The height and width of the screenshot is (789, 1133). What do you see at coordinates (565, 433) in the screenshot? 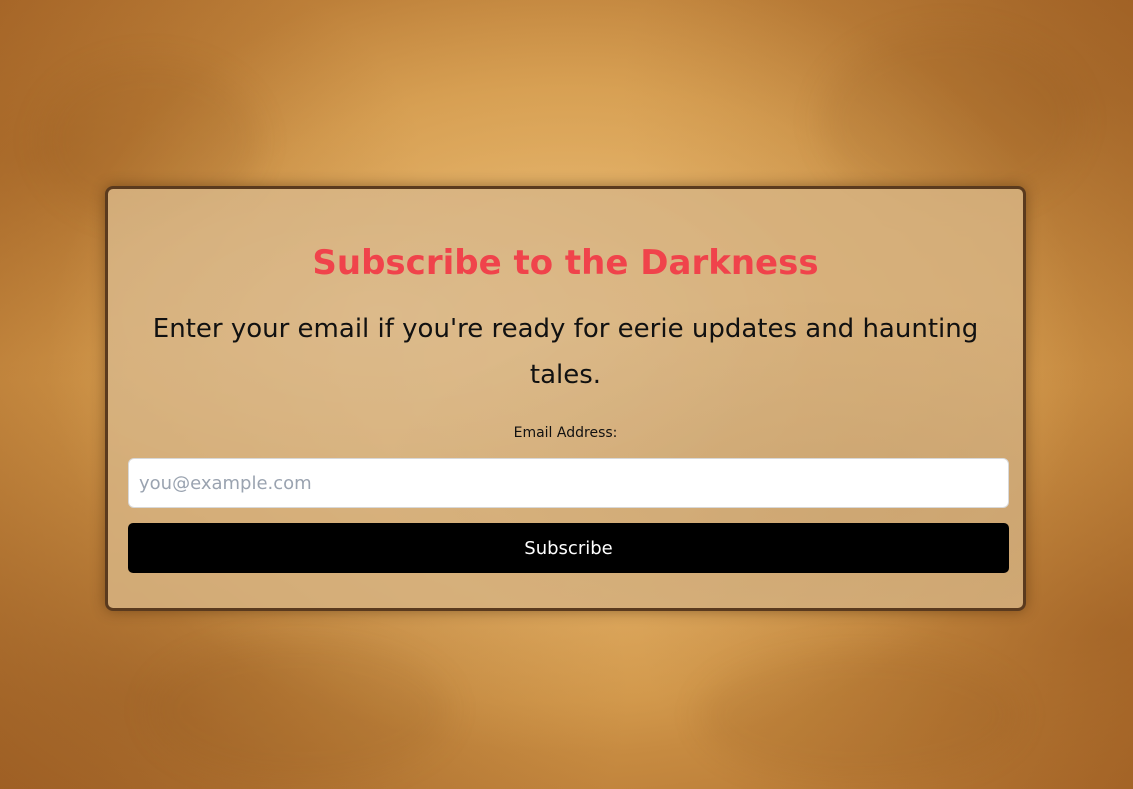
I see `email-label: Email Address:` at bounding box center [565, 433].